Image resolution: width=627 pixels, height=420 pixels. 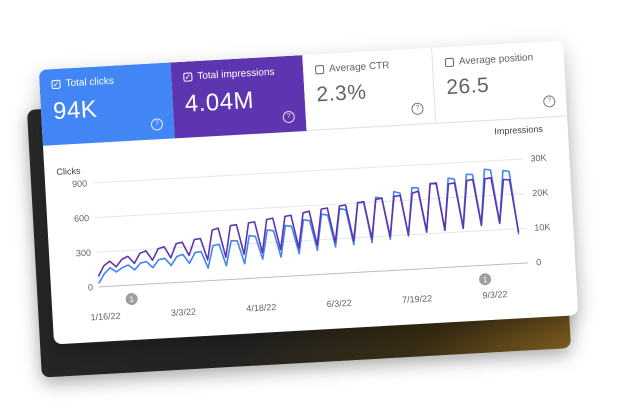 I want to click on x-tick-label: 1/16/22, so click(x=105, y=317).